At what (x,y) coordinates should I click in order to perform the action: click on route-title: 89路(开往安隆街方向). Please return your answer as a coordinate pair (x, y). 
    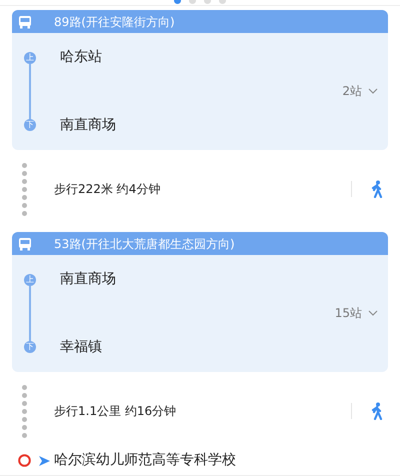
    Looking at the image, I should click on (114, 22).